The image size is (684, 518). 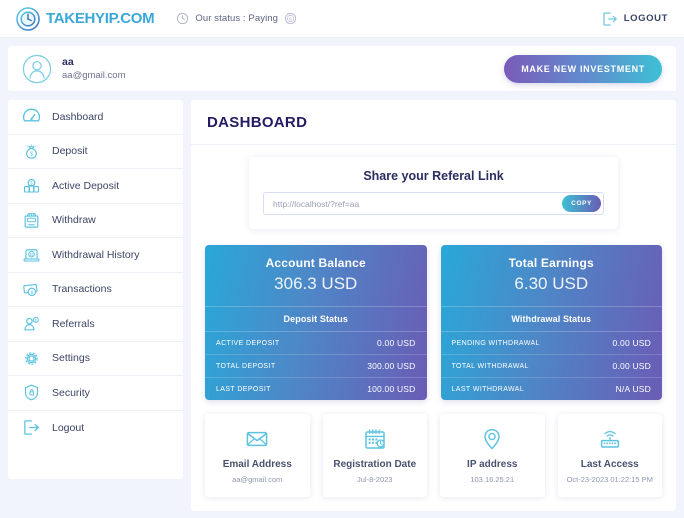 What do you see at coordinates (316, 366) in the screenshot?
I see `card-row: TOTAL DEPOSIT 300.00 USD` at bounding box center [316, 366].